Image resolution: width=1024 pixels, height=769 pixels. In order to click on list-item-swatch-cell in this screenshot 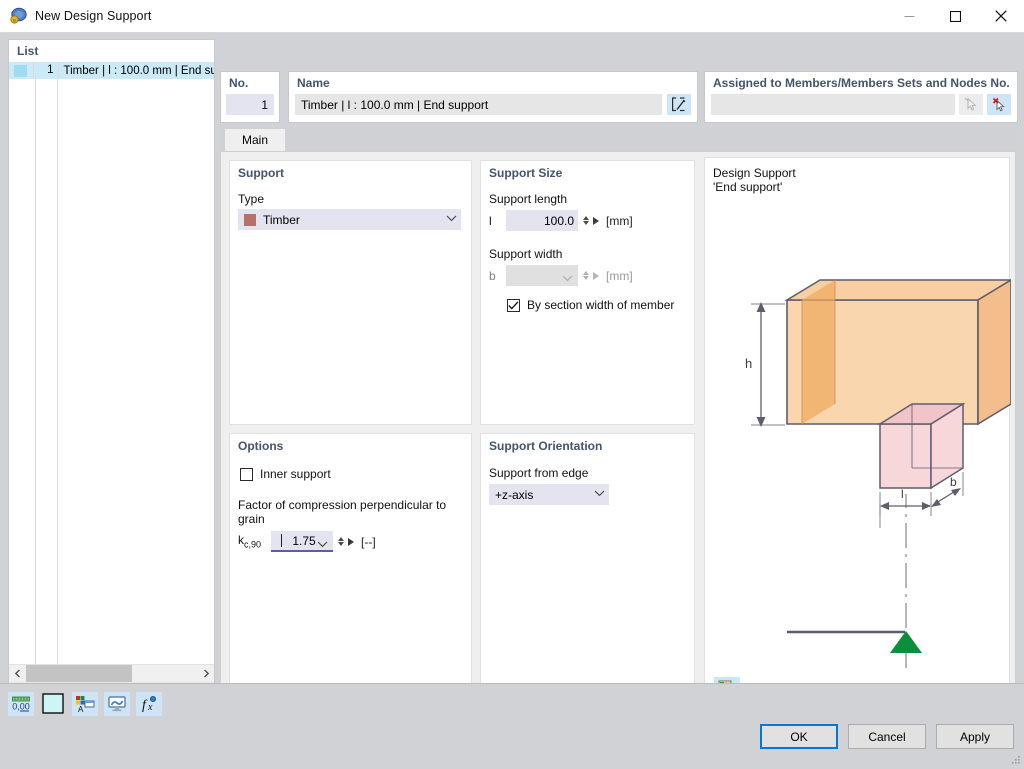, I will do `click(21, 70)`.